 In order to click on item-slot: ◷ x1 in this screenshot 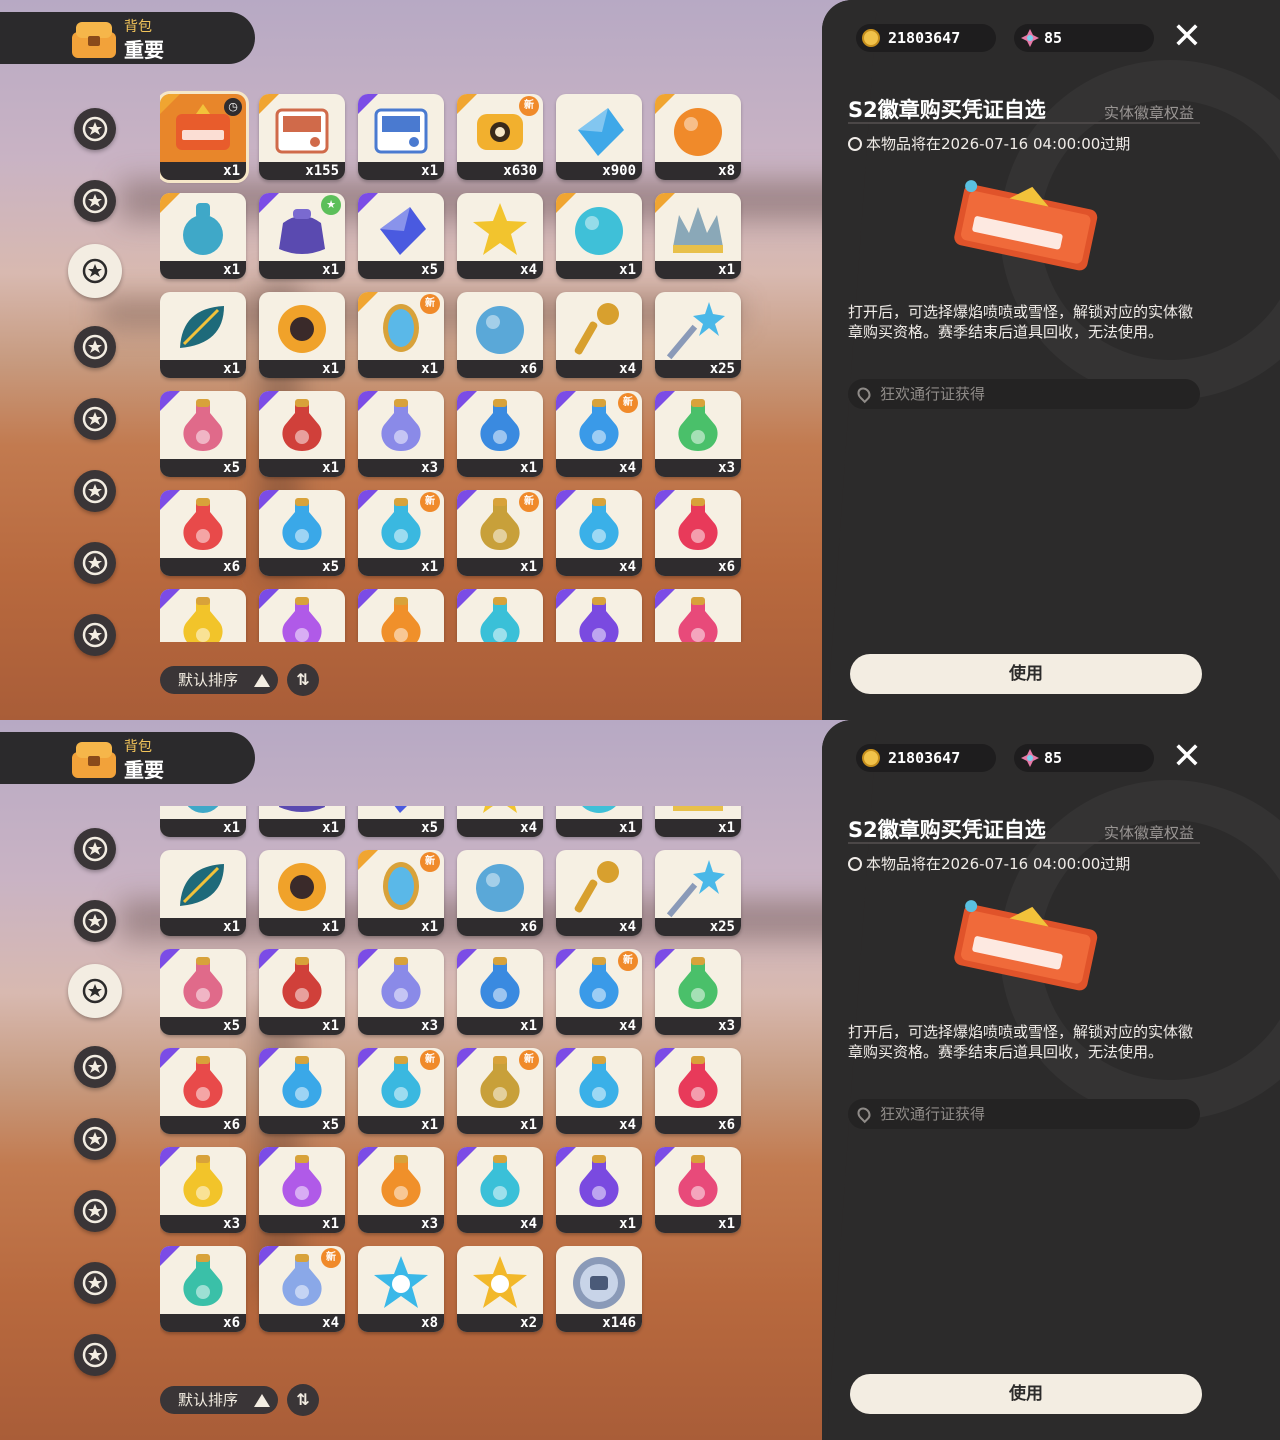, I will do `click(204, 137)`.